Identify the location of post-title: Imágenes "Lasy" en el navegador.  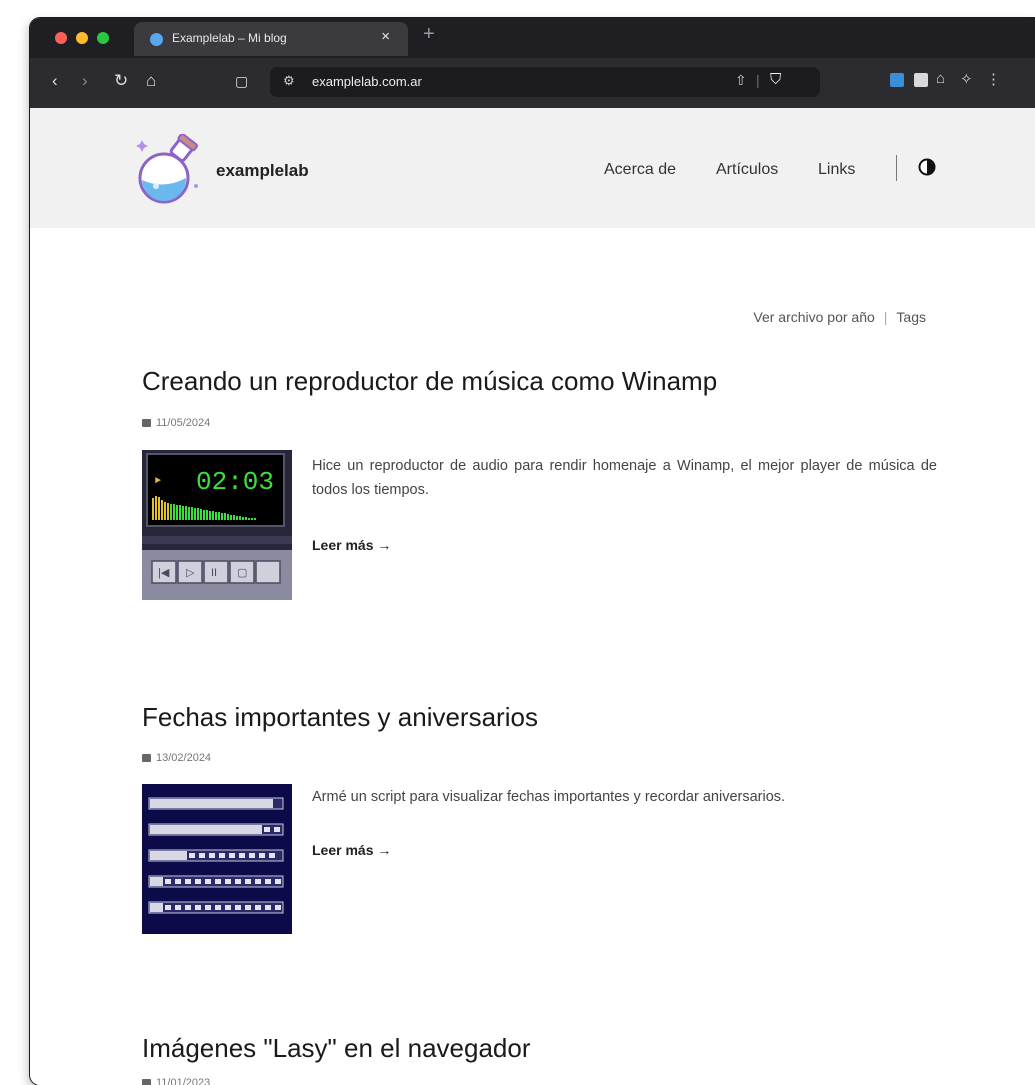
(336, 1048).